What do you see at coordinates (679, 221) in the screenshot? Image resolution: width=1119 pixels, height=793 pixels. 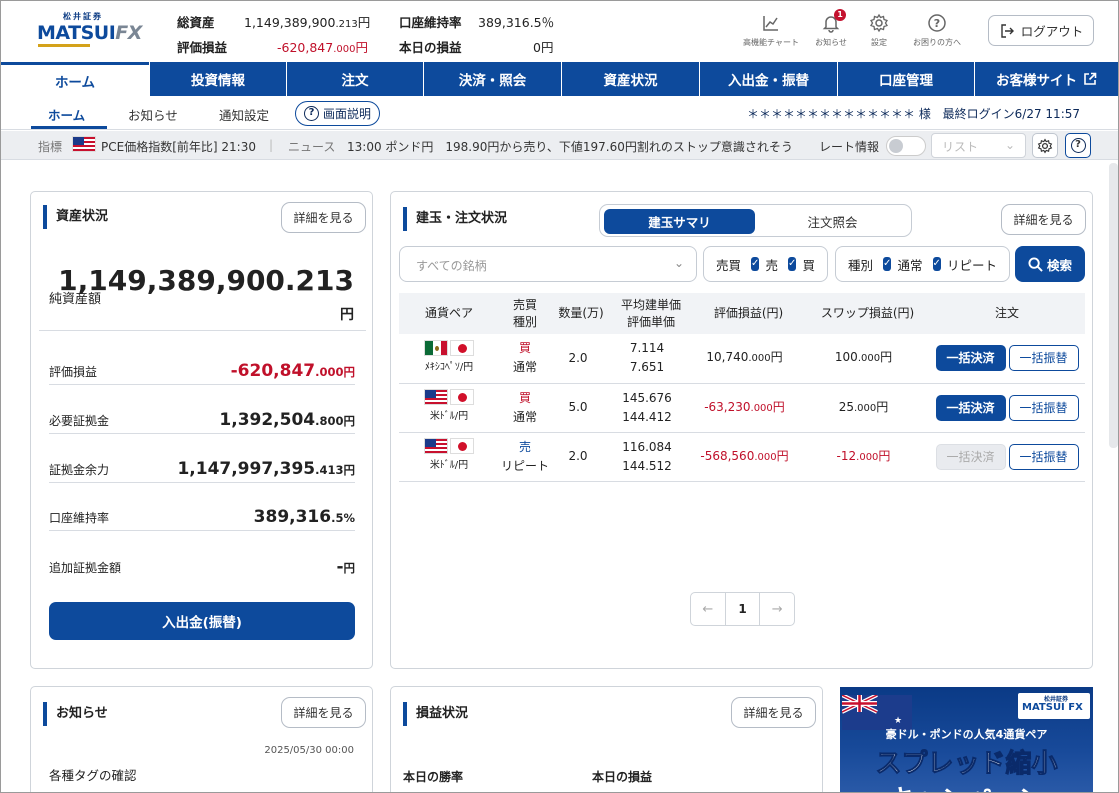 I see `tab-position-summary: 建玉サマリ` at bounding box center [679, 221].